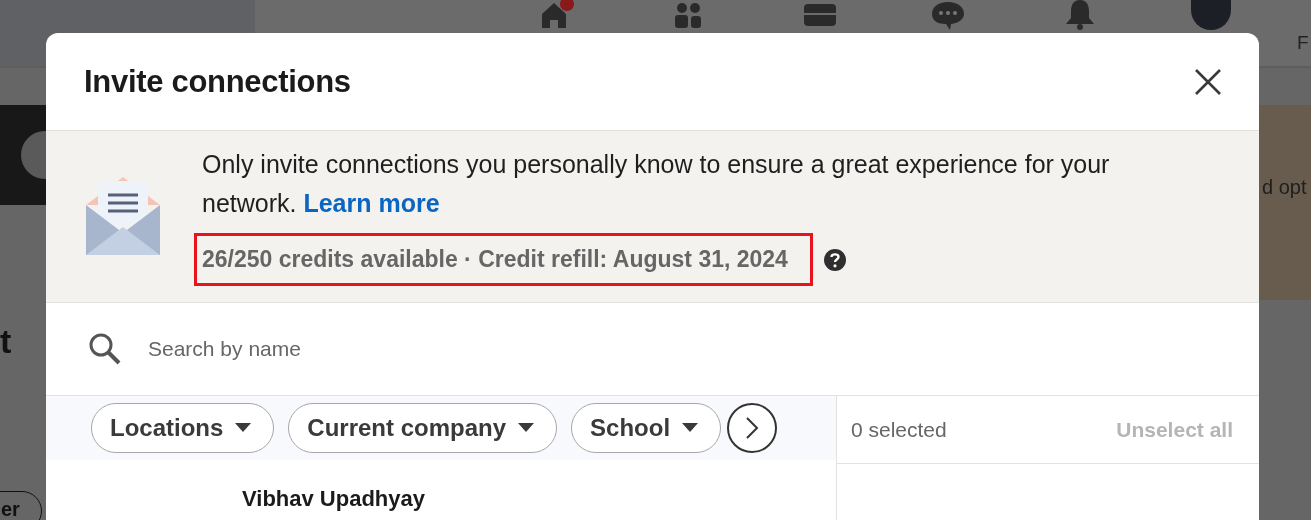 Image resolution: width=1311 pixels, height=520 pixels. What do you see at coordinates (105, 349) in the screenshot?
I see `search-icon` at bounding box center [105, 349].